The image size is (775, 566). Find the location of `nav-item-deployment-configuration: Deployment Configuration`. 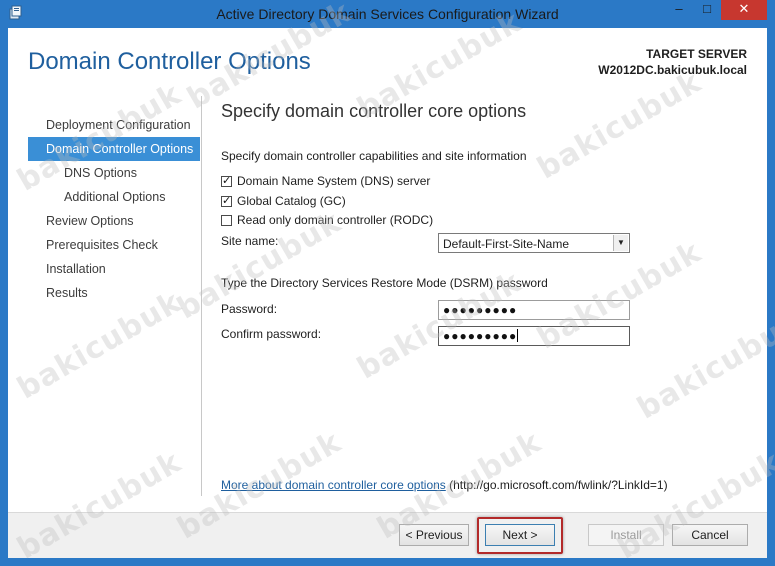

nav-item-deployment-configuration: Deployment Configuration is located at coordinates (114, 125).